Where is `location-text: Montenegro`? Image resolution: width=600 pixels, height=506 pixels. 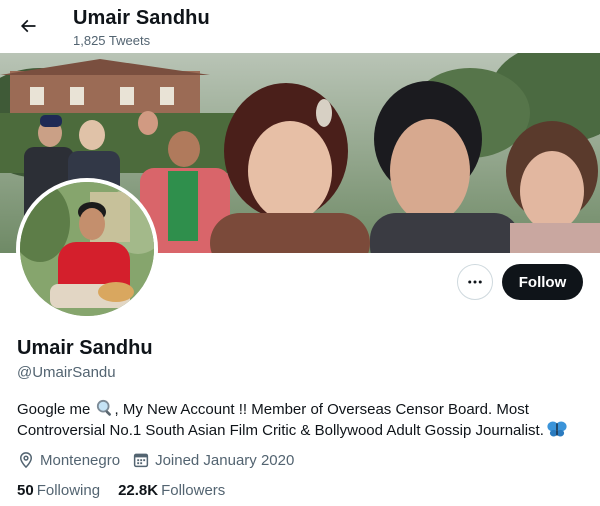
location-text: Montenegro is located at coordinates (80, 460).